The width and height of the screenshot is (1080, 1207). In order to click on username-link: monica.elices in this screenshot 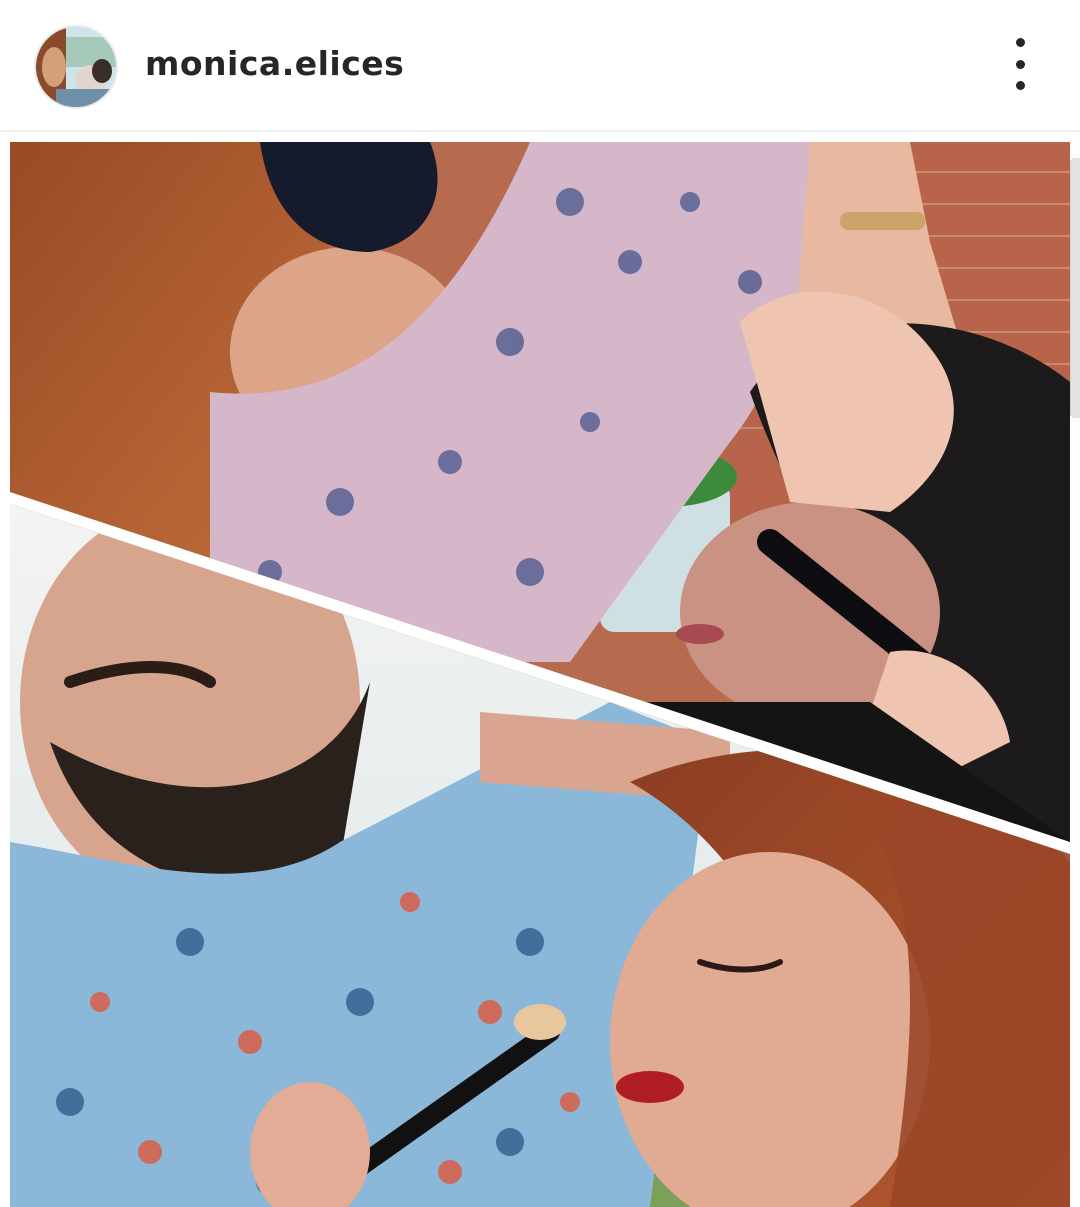, I will do `click(274, 63)`.